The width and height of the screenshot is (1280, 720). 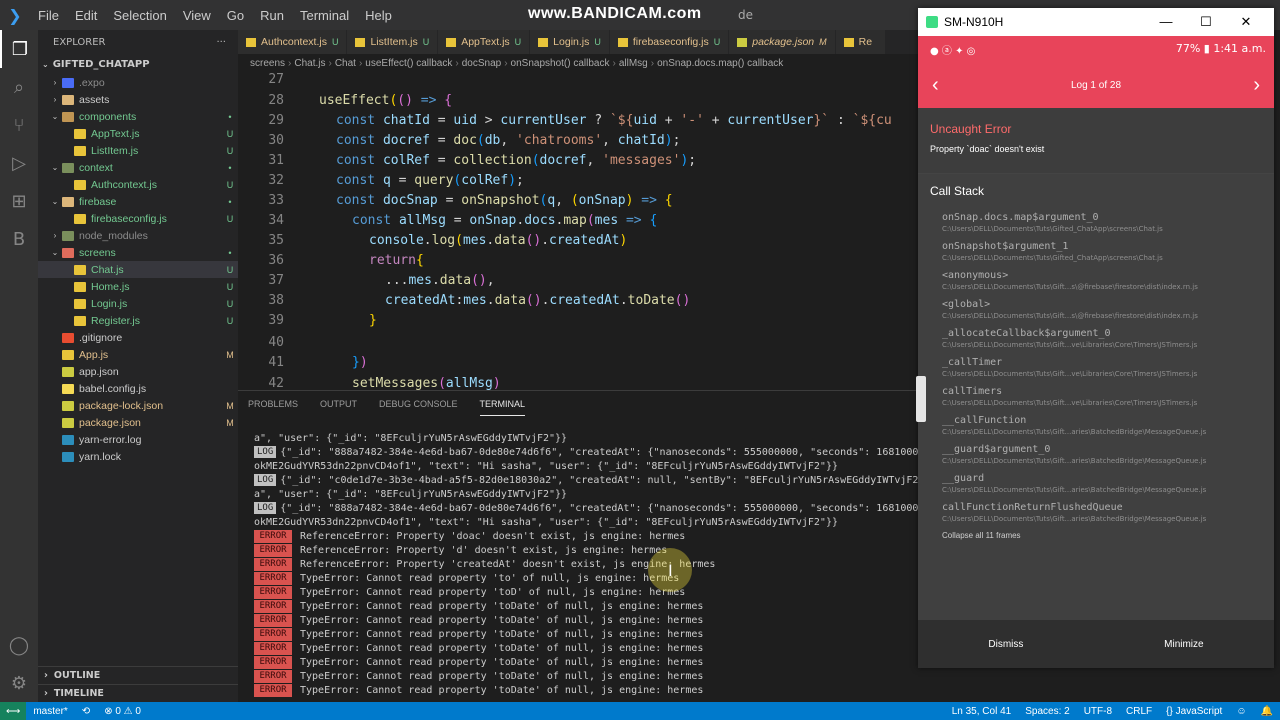 I want to click on prev-log-icon: ‹, so click(x=935, y=85).